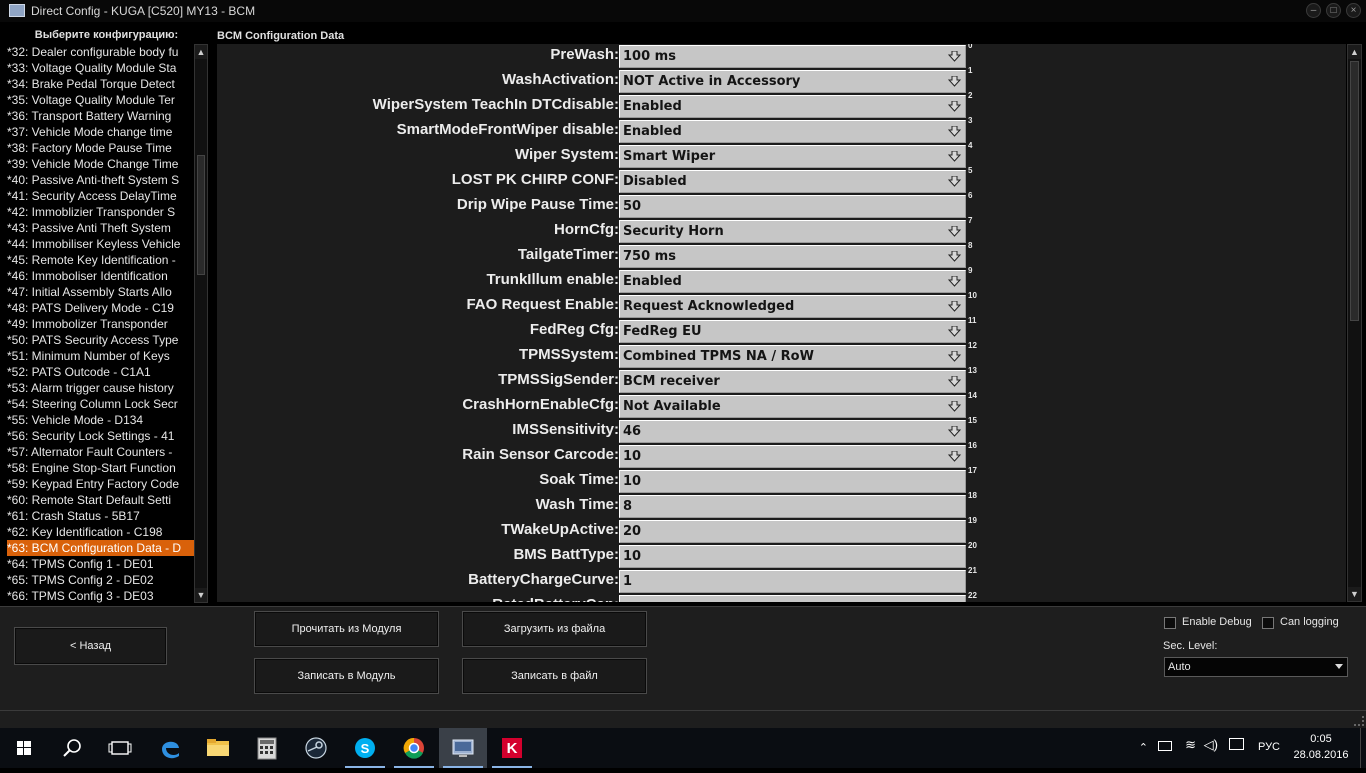 The height and width of the screenshot is (773, 1366). Describe the element at coordinates (1269, 747) in the screenshot. I see `language-indicator: РУС` at that location.